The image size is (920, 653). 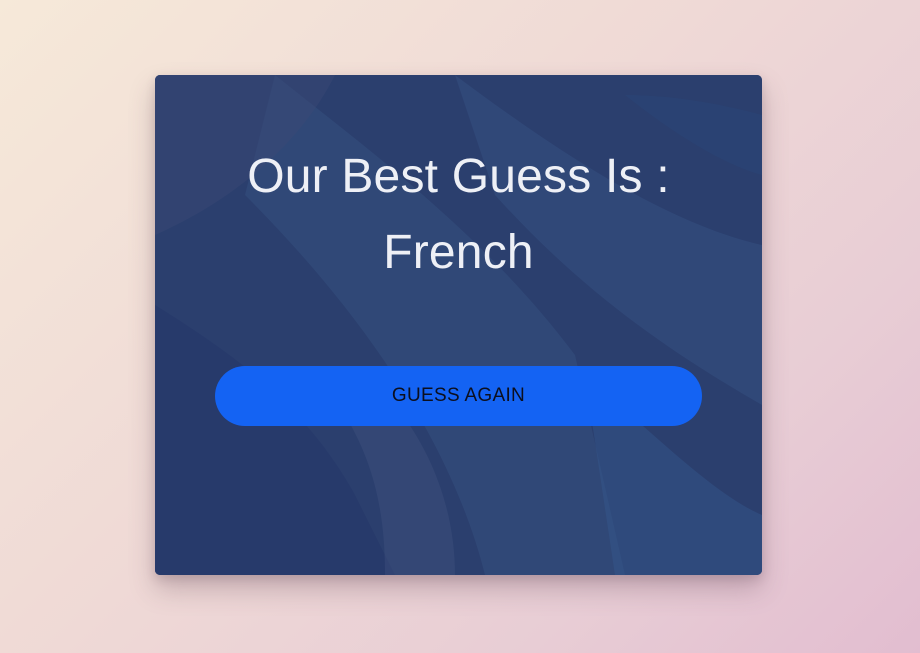 I want to click on result-heading: Our Best Guess Is :, so click(x=458, y=176).